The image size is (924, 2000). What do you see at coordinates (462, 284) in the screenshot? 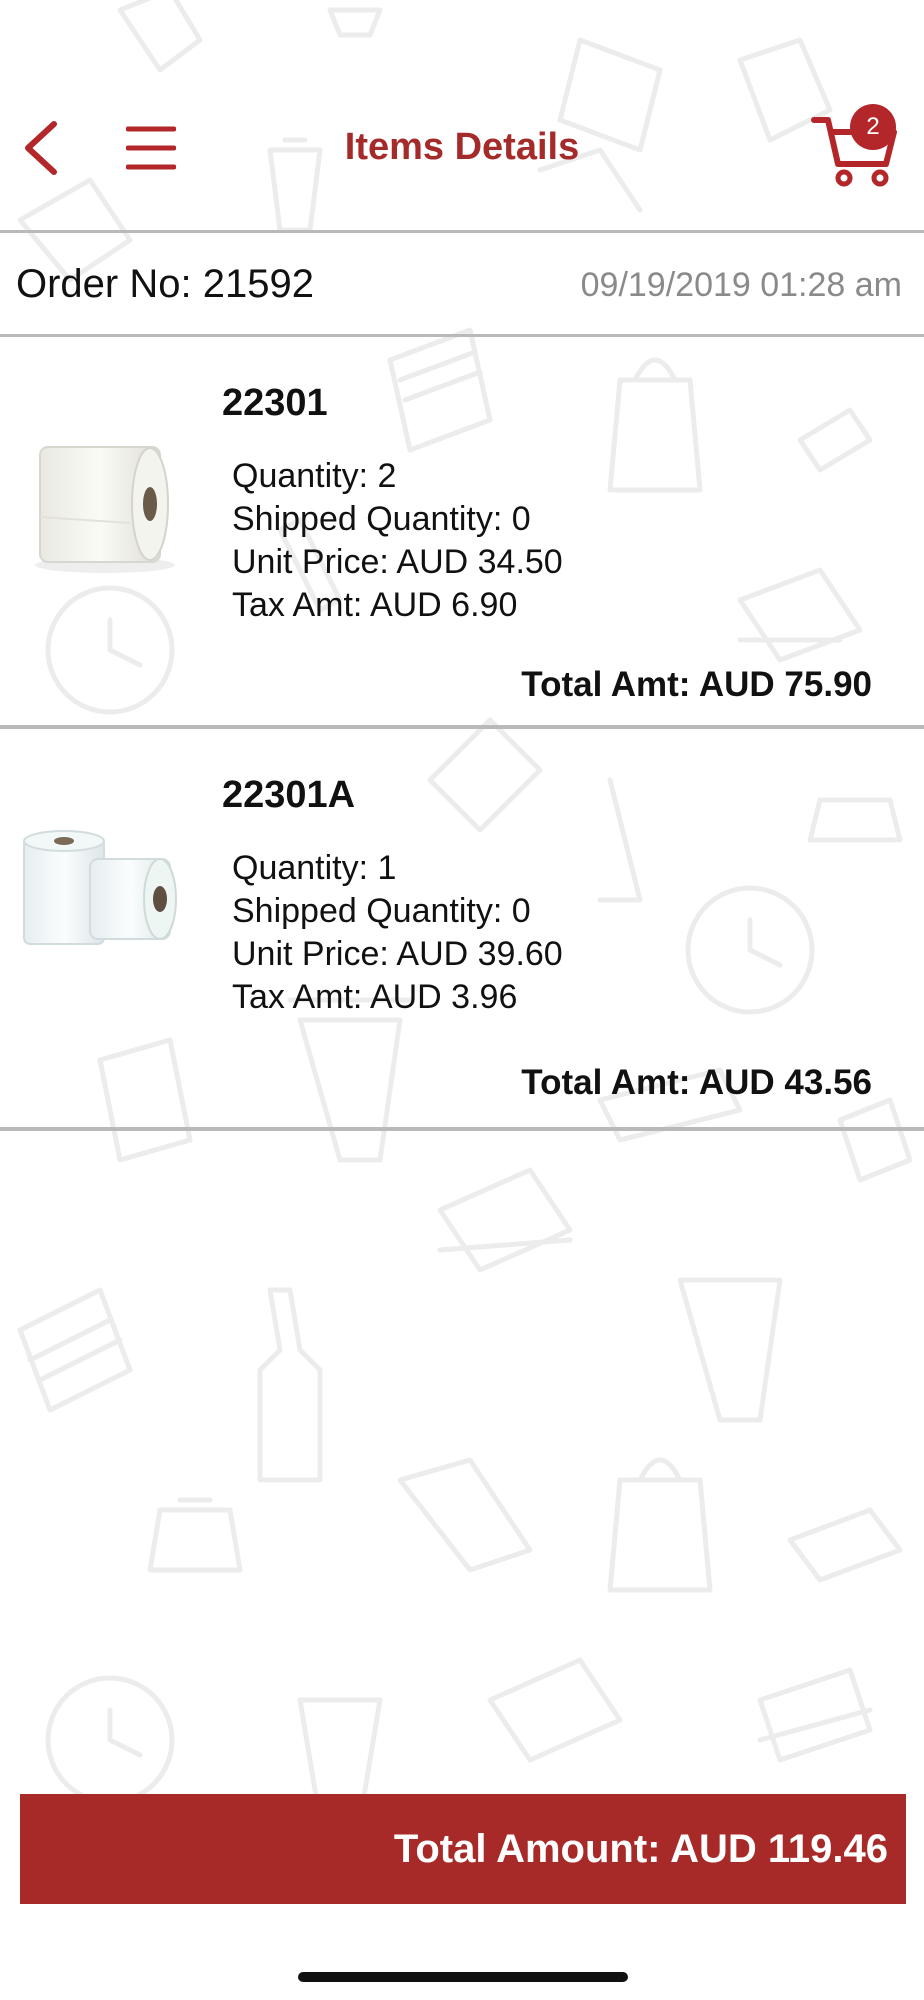
I see `order-info-row: Order No: 21592 09/19/2019 01:28 am` at bounding box center [462, 284].